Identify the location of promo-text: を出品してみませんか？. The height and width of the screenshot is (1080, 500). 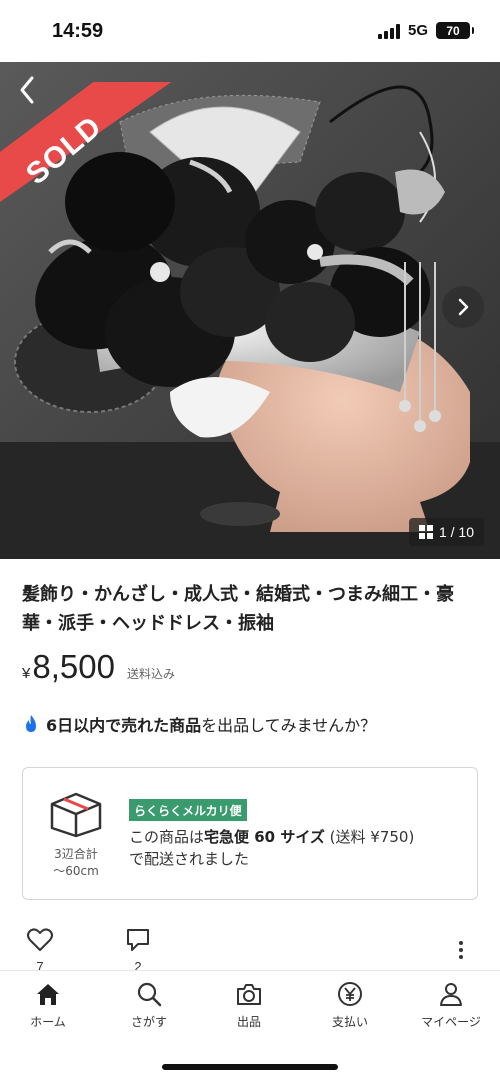
(289, 725).